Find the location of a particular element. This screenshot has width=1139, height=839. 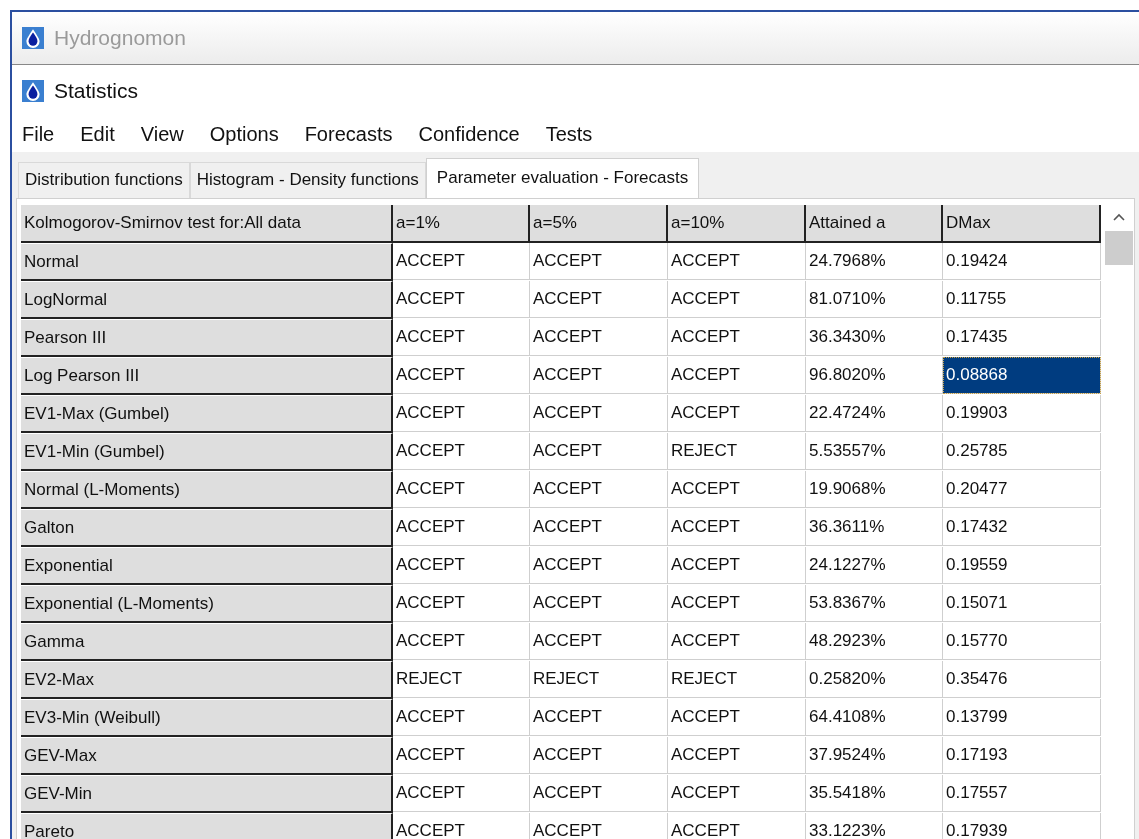

table-cell: 64.4108% is located at coordinates (874, 717).